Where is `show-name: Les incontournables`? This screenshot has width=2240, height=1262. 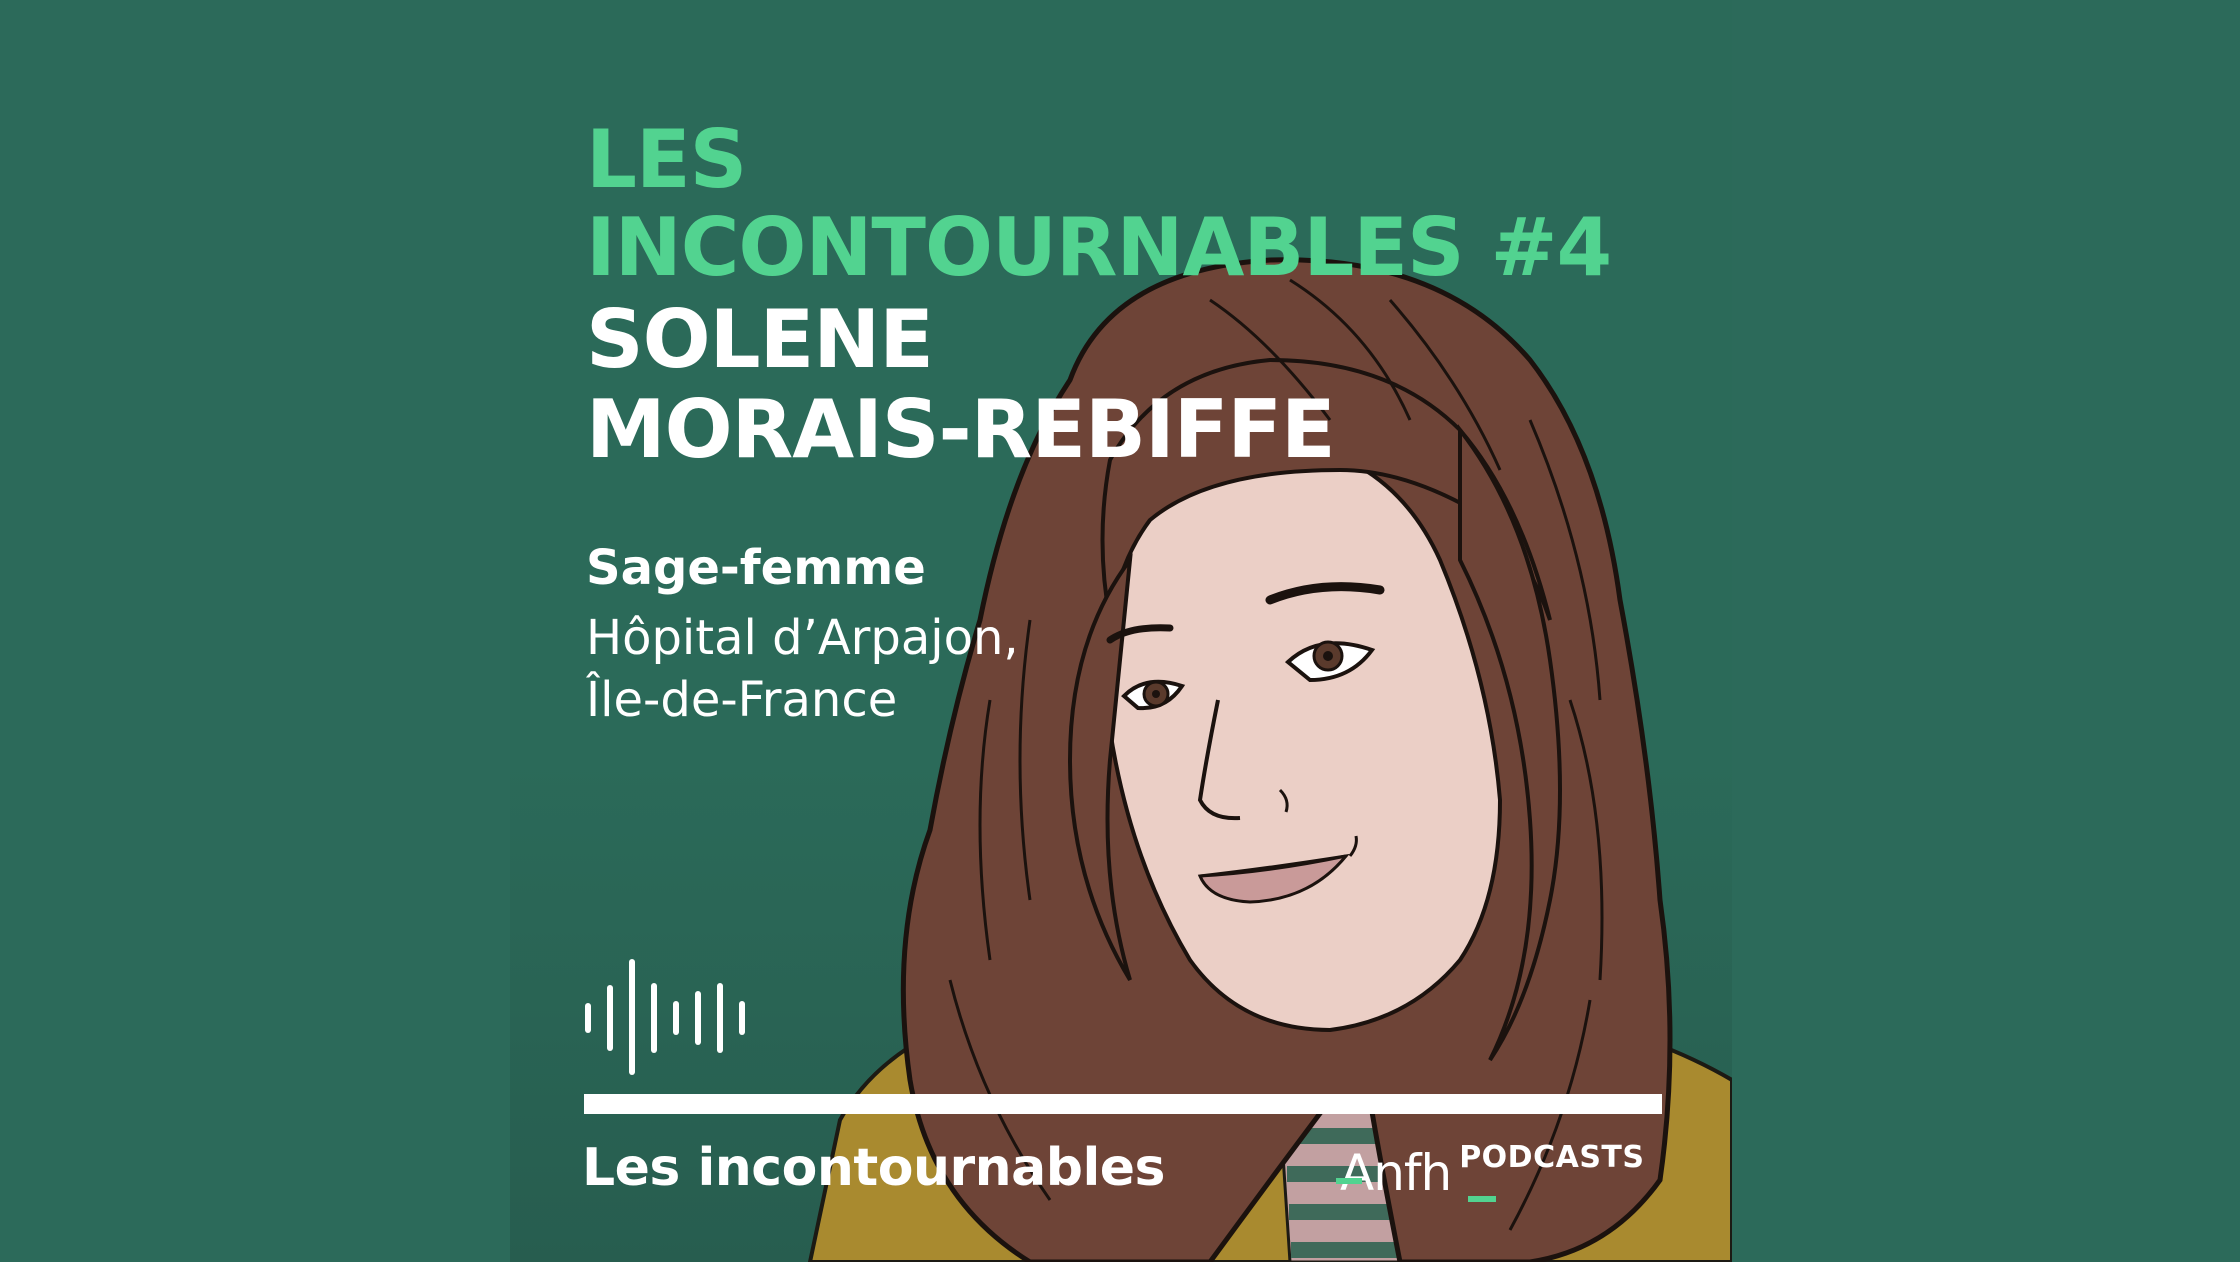 show-name: Les incontournables is located at coordinates (874, 1168).